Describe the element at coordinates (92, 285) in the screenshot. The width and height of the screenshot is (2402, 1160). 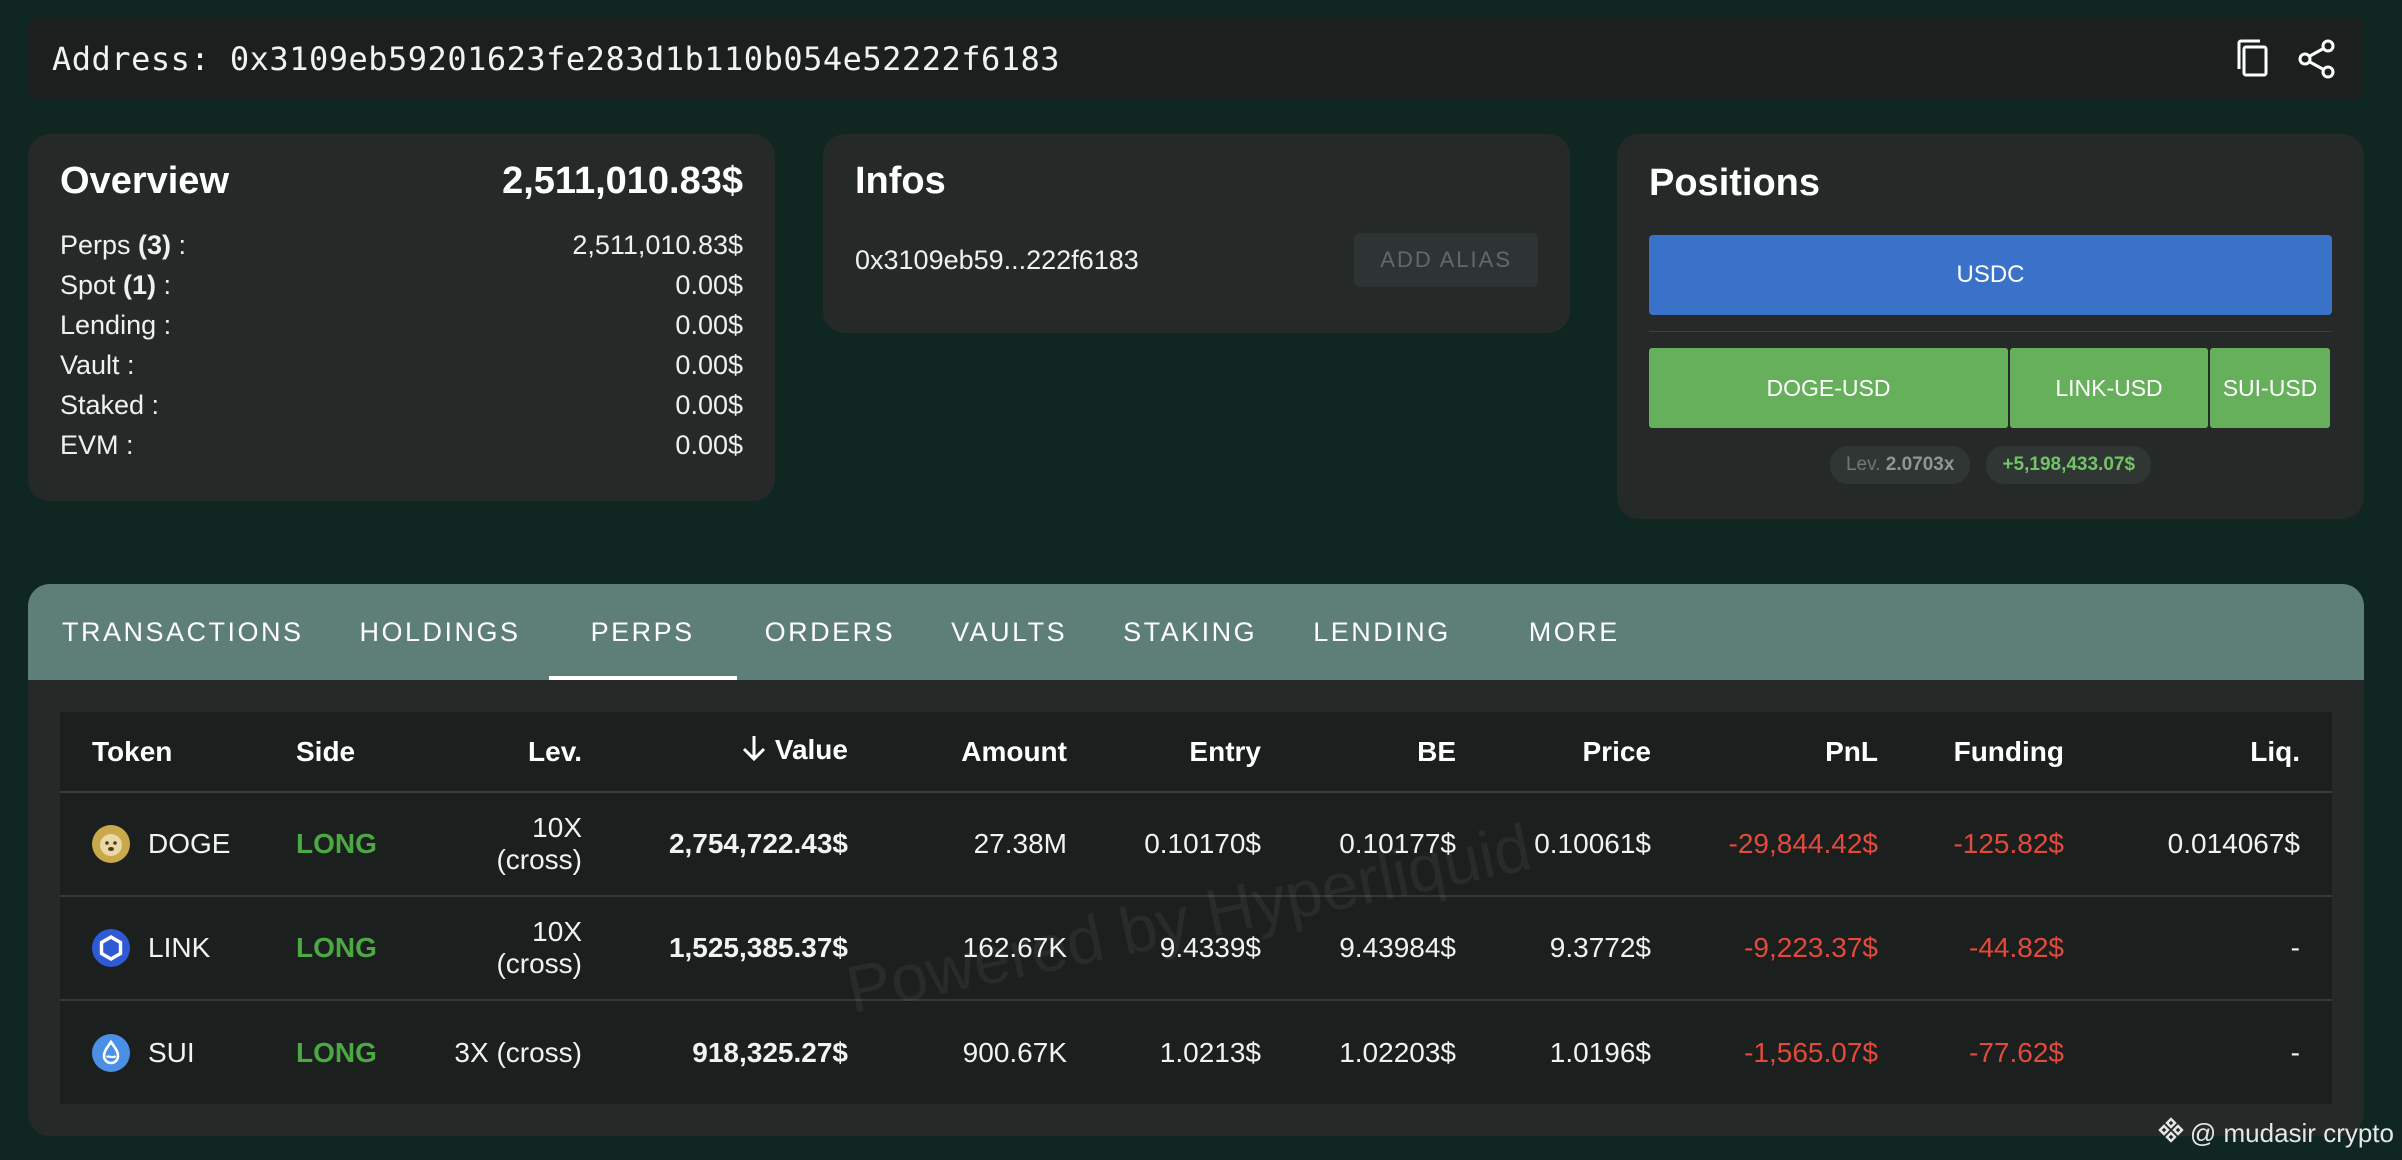
I see `overview-row-label: Spot` at that location.